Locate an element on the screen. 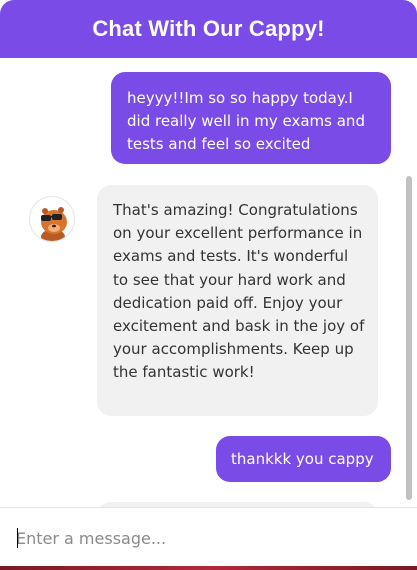 The height and width of the screenshot is (570, 417). message-input is located at coordinates (206, 538).